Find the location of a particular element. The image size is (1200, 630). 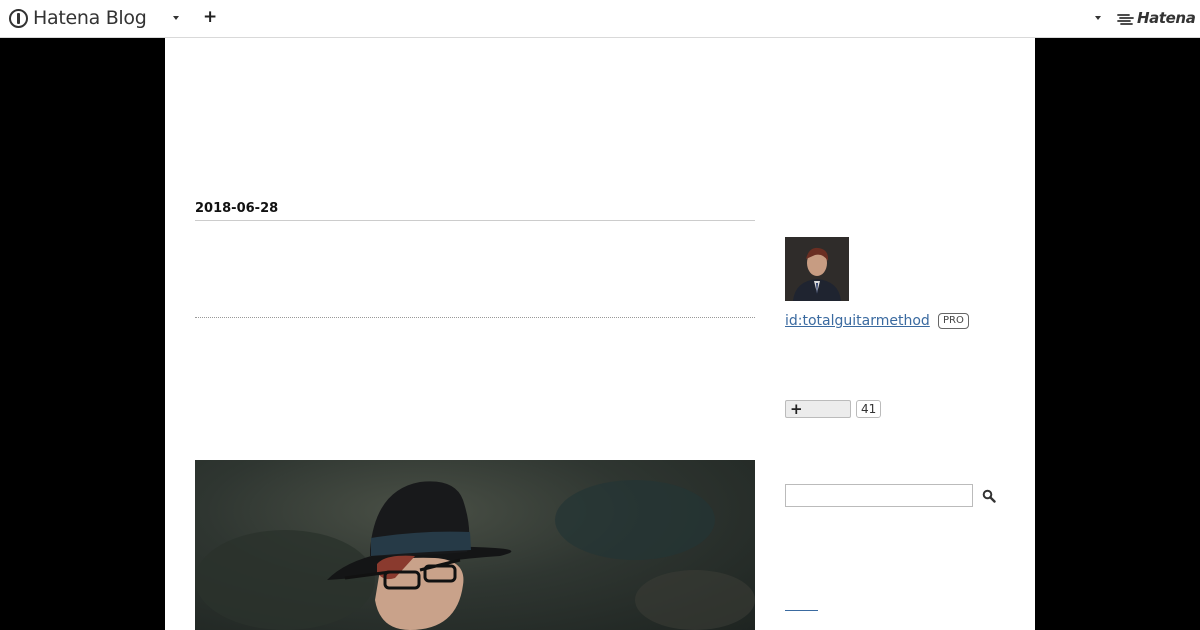

entry-date: 2018-06-28 is located at coordinates (236, 208).